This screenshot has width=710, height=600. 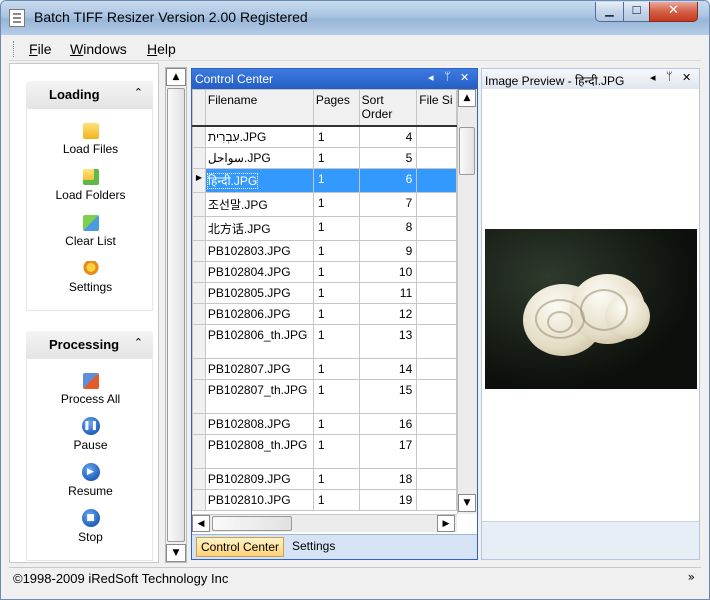 I want to click on cell-sort-order: 8, so click(x=388, y=228).